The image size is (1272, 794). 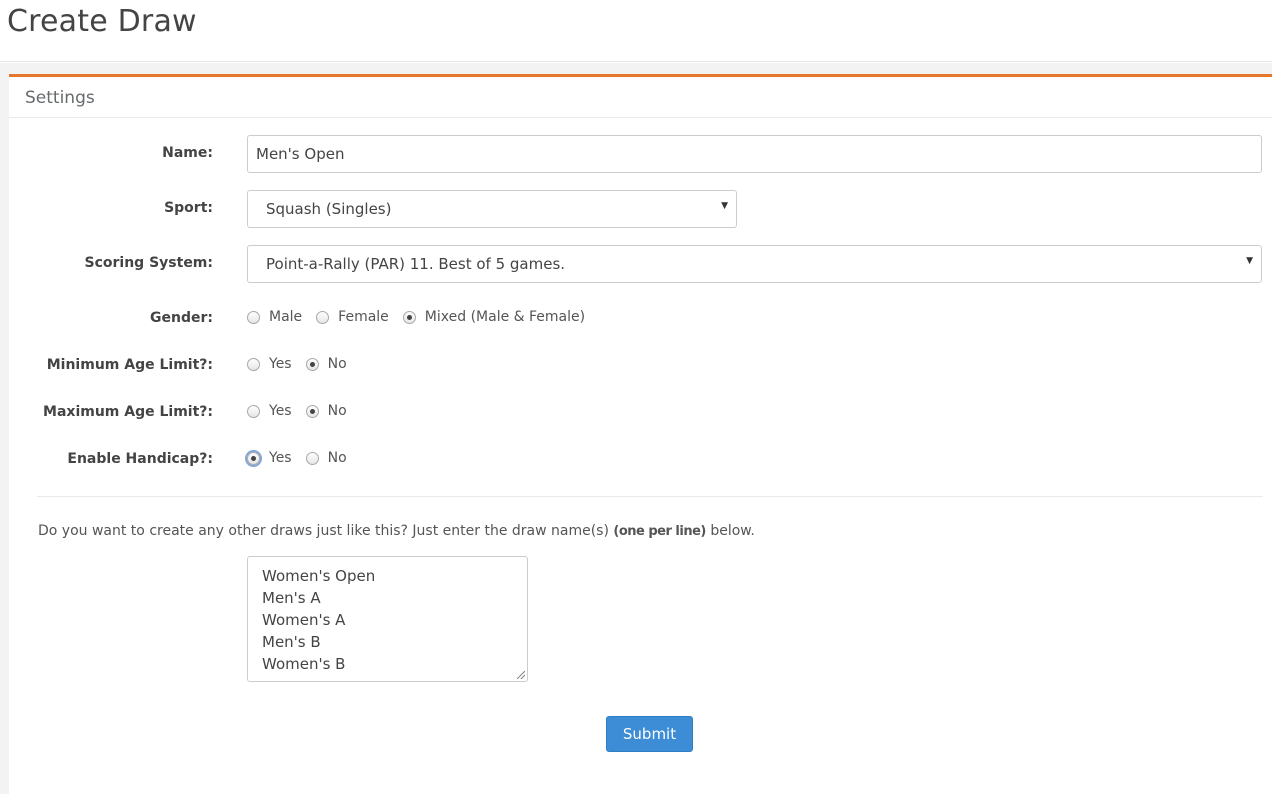 What do you see at coordinates (128, 412) in the screenshot?
I see `max-age-label: Maximum Age Limit?:` at bounding box center [128, 412].